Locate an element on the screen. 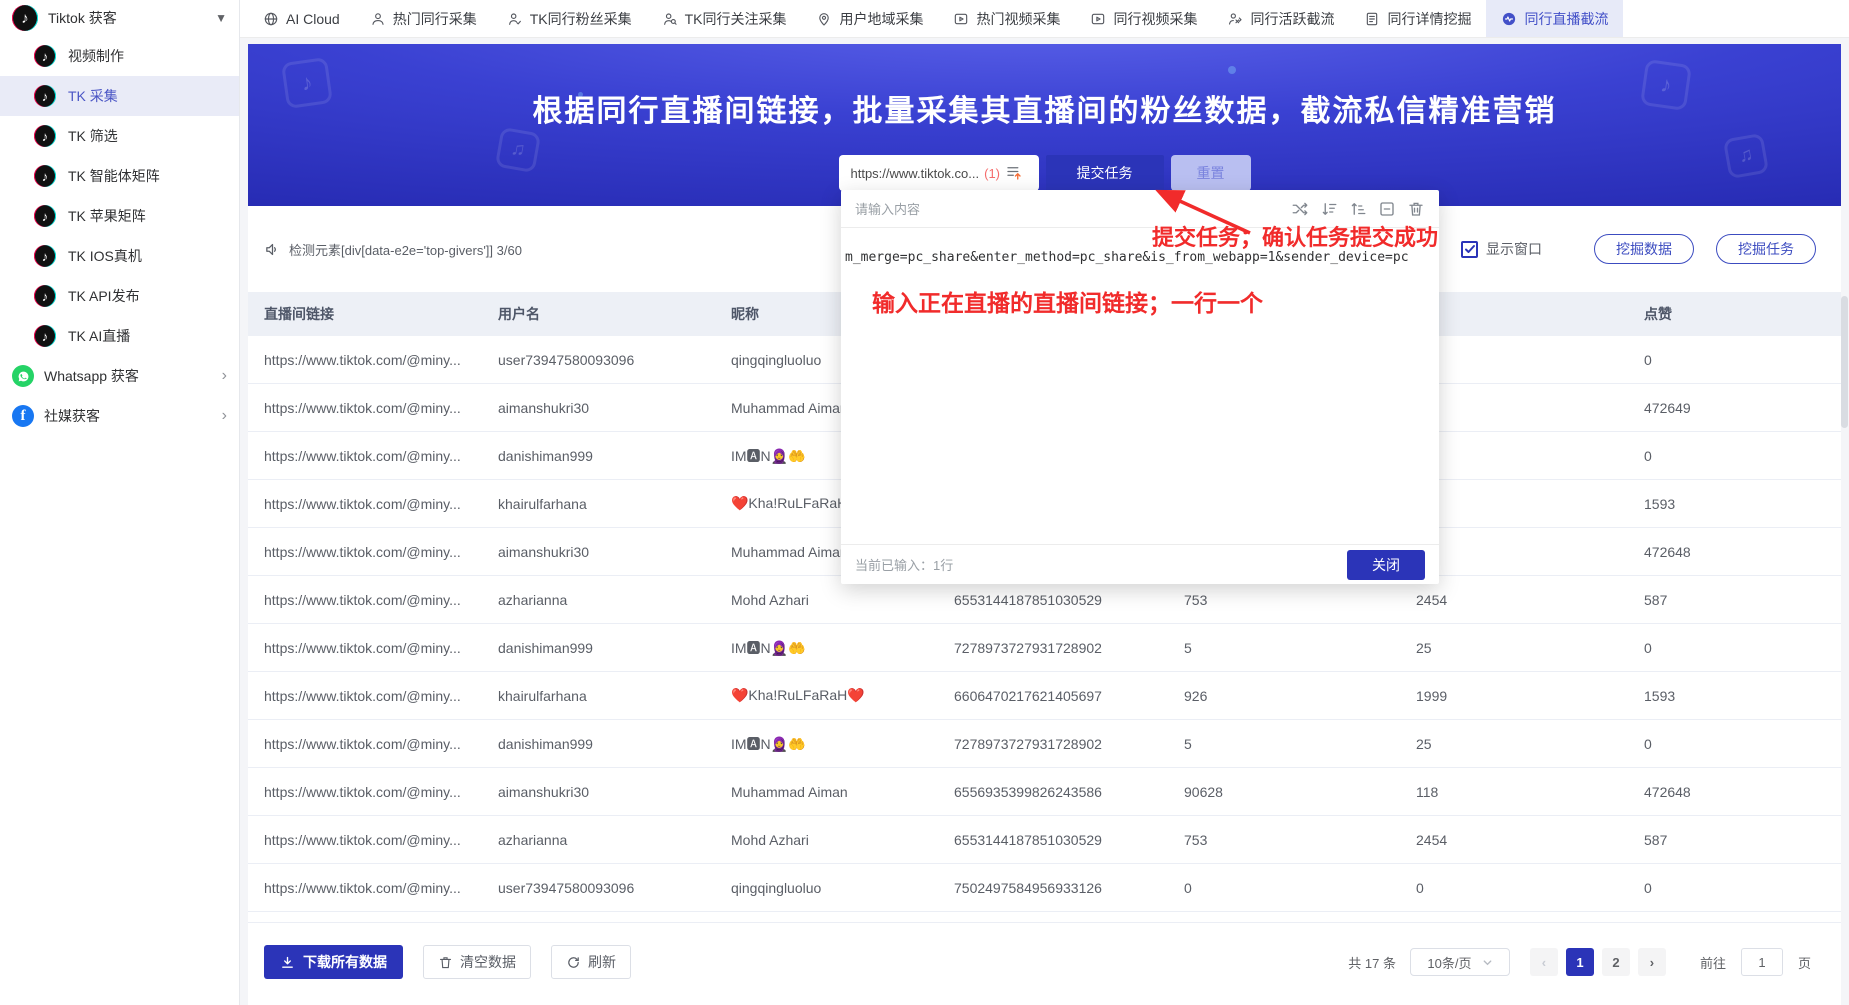 The image size is (1849, 1005). check-icon is located at coordinates (1469, 249).